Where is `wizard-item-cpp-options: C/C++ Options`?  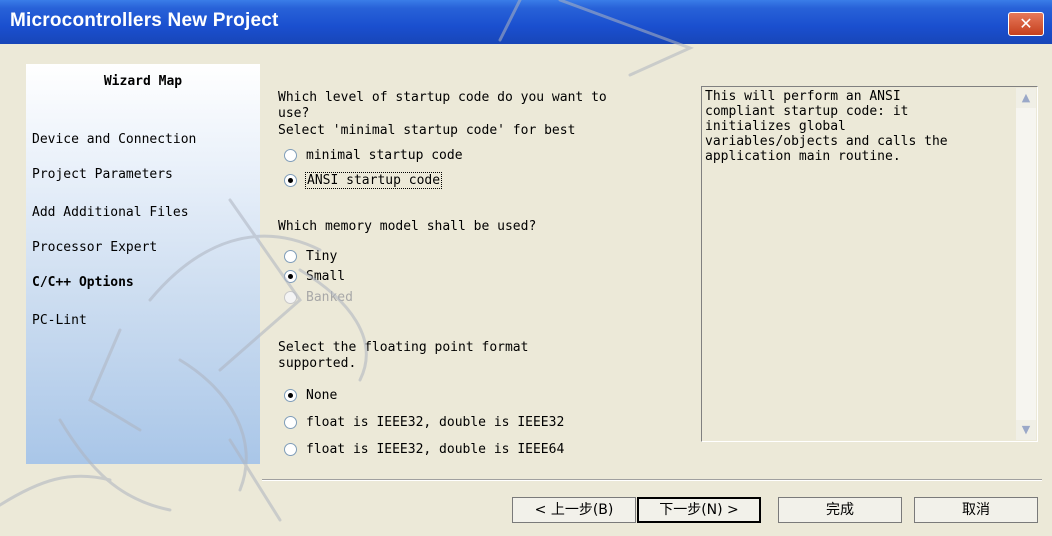
wizard-item-cpp-options: C/C++ Options is located at coordinates (83, 282).